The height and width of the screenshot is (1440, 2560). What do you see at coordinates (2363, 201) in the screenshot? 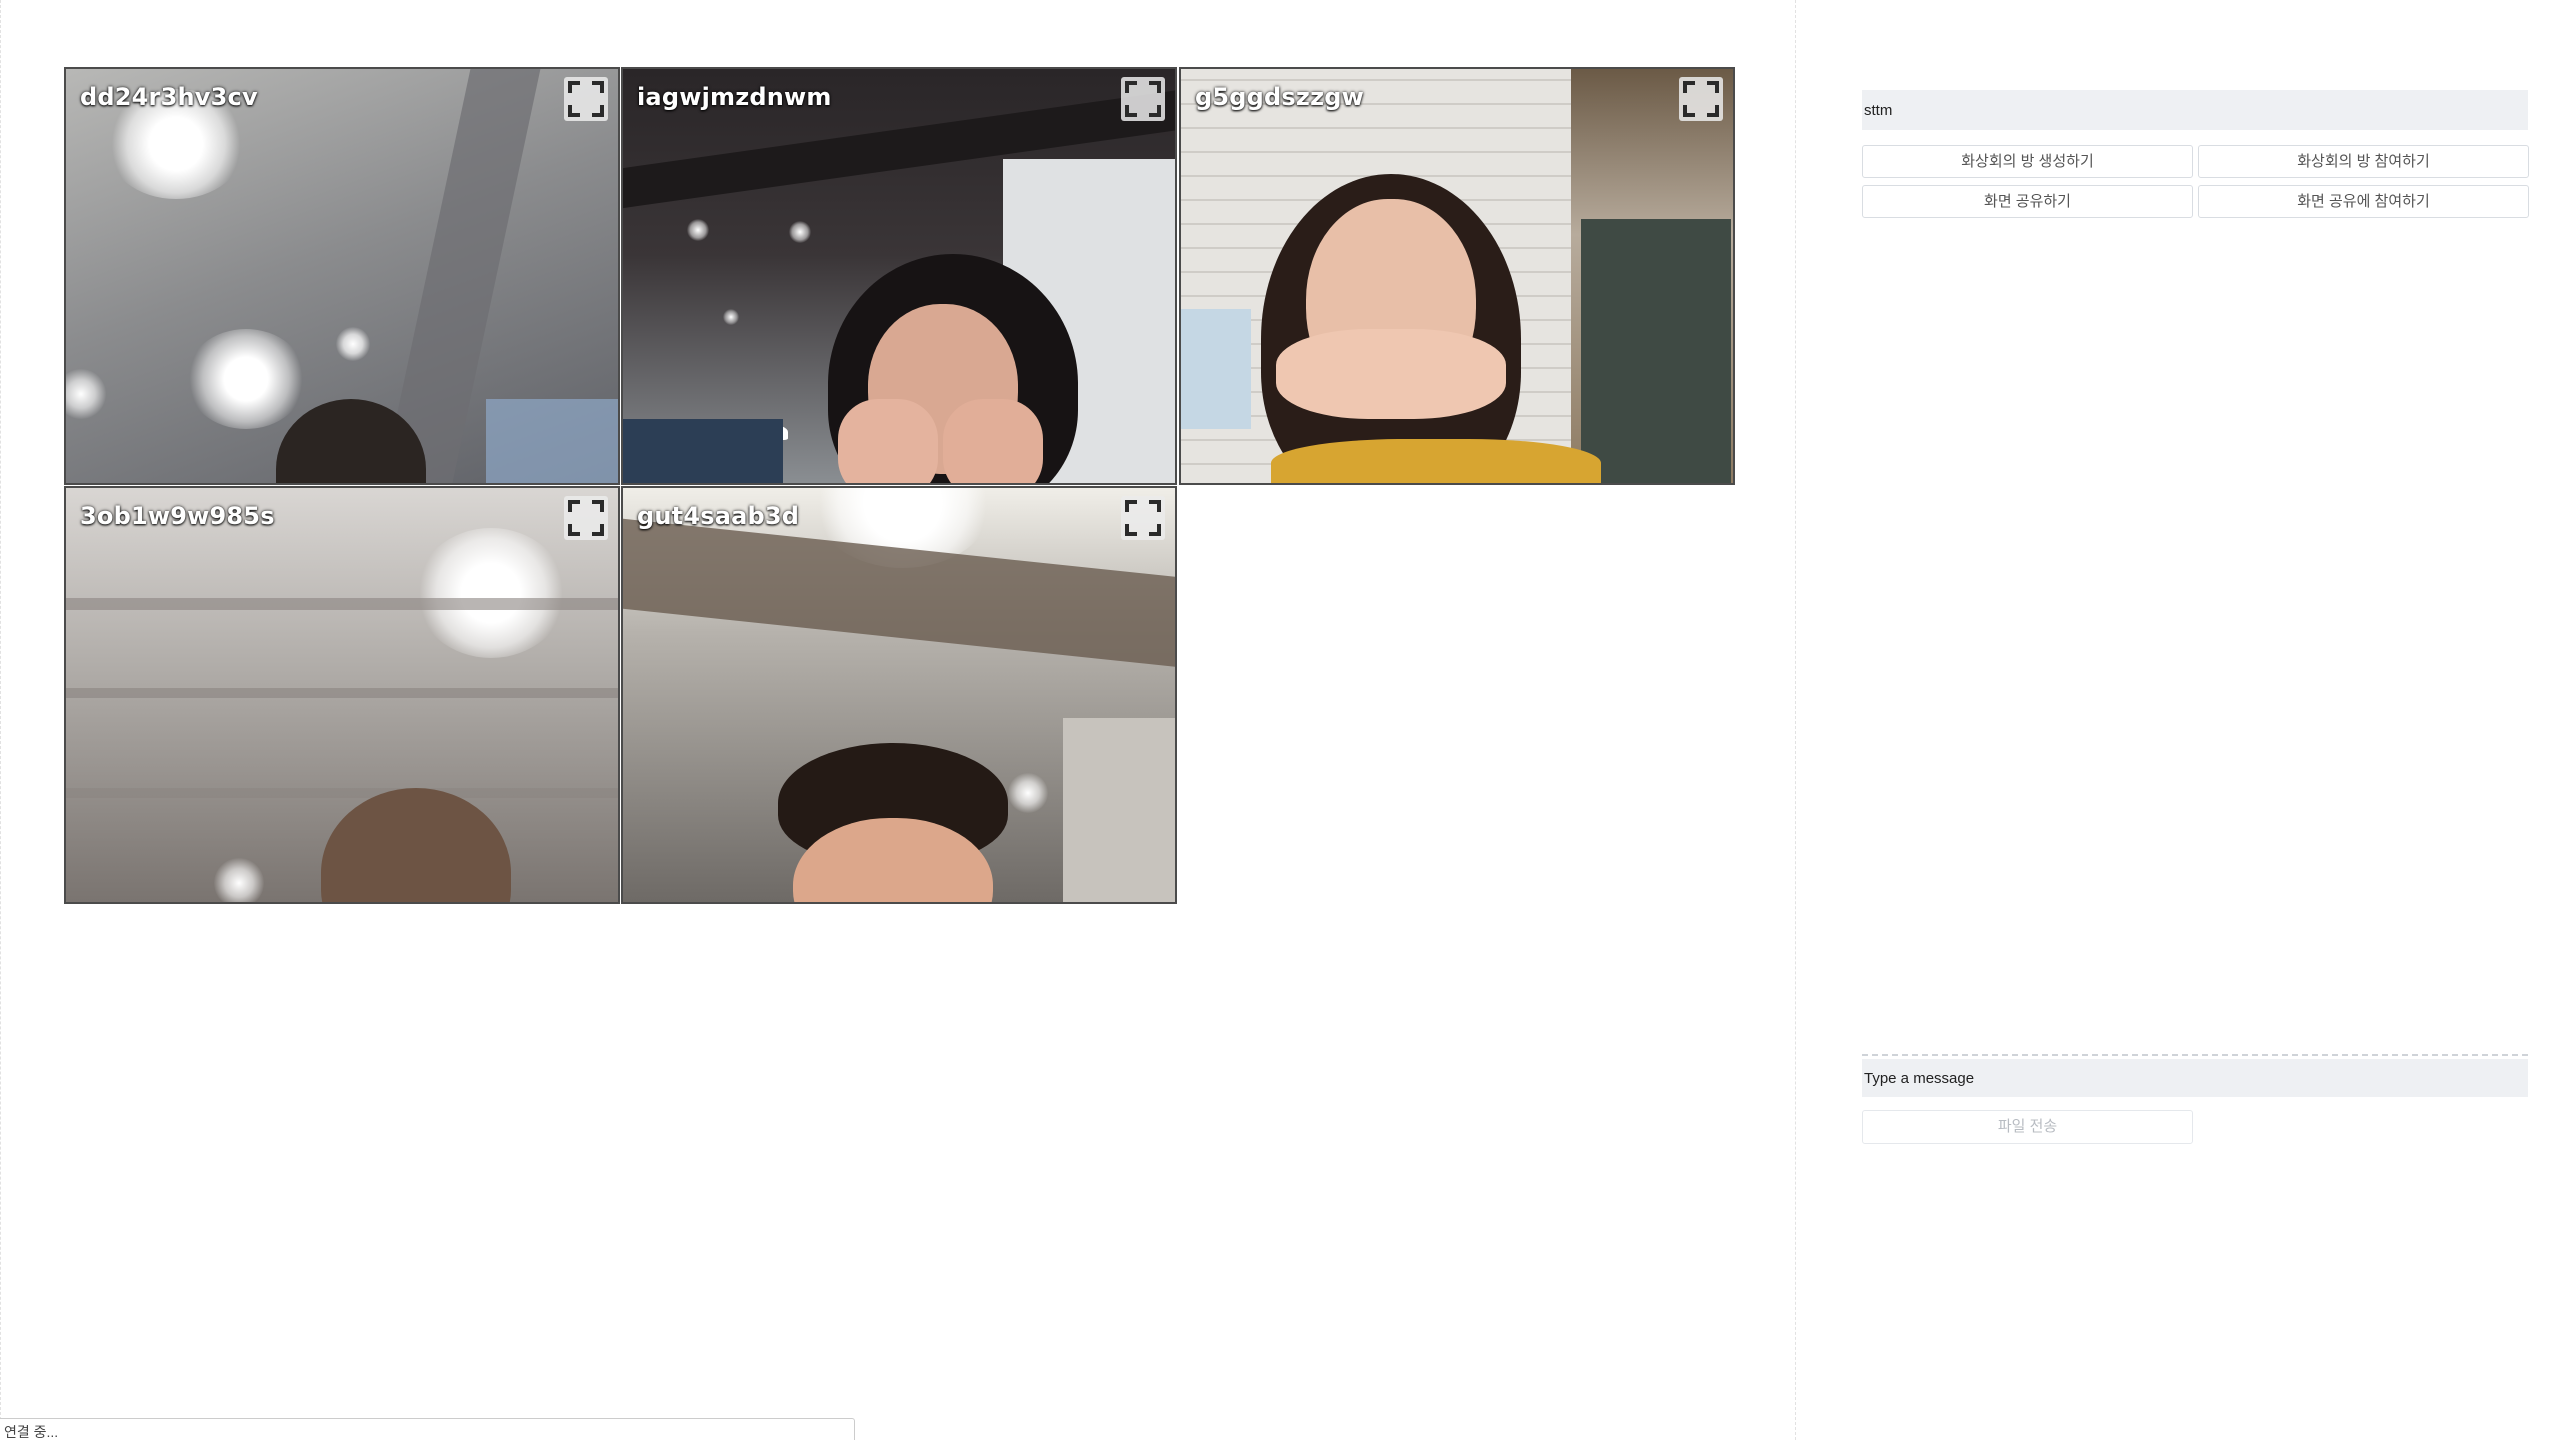
I see `join-screen-share-button: 화면 공유에 참여하기` at bounding box center [2363, 201].